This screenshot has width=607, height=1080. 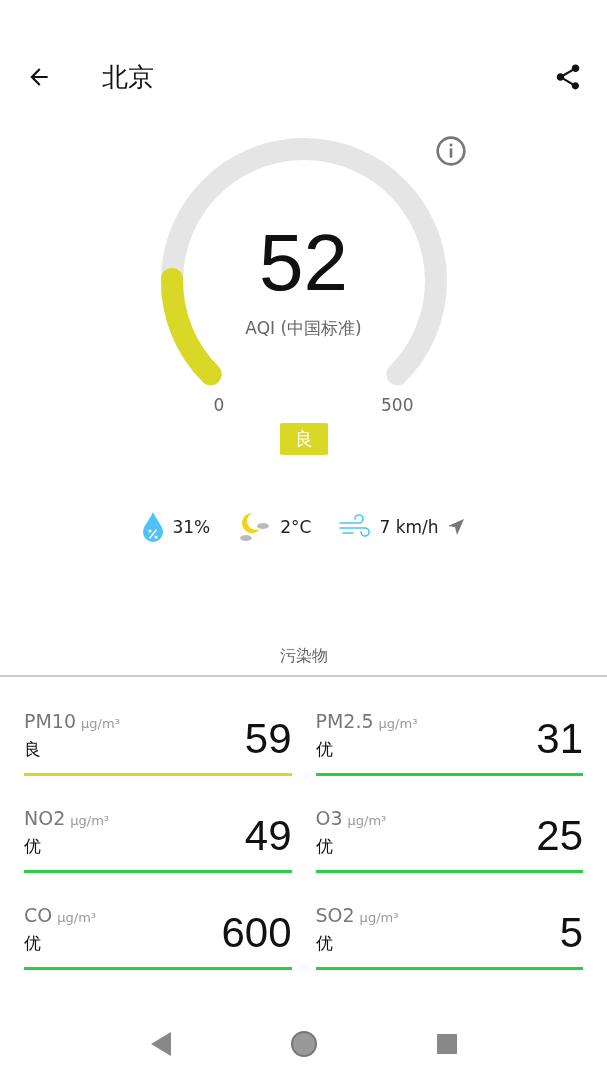 What do you see at coordinates (409, 527) in the screenshot?
I see `weather-reading: 7 km/h` at bounding box center [409, 527].